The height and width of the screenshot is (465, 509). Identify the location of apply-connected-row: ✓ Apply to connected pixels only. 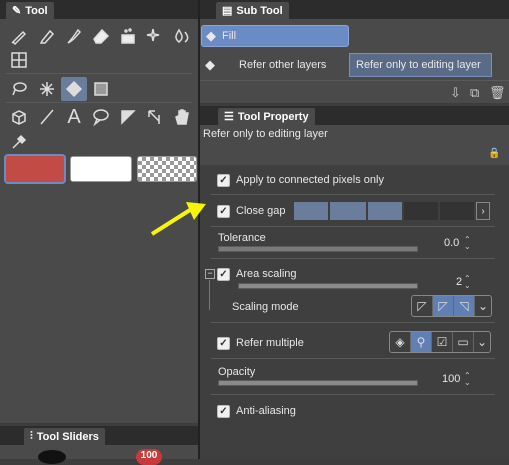
(360, 180).